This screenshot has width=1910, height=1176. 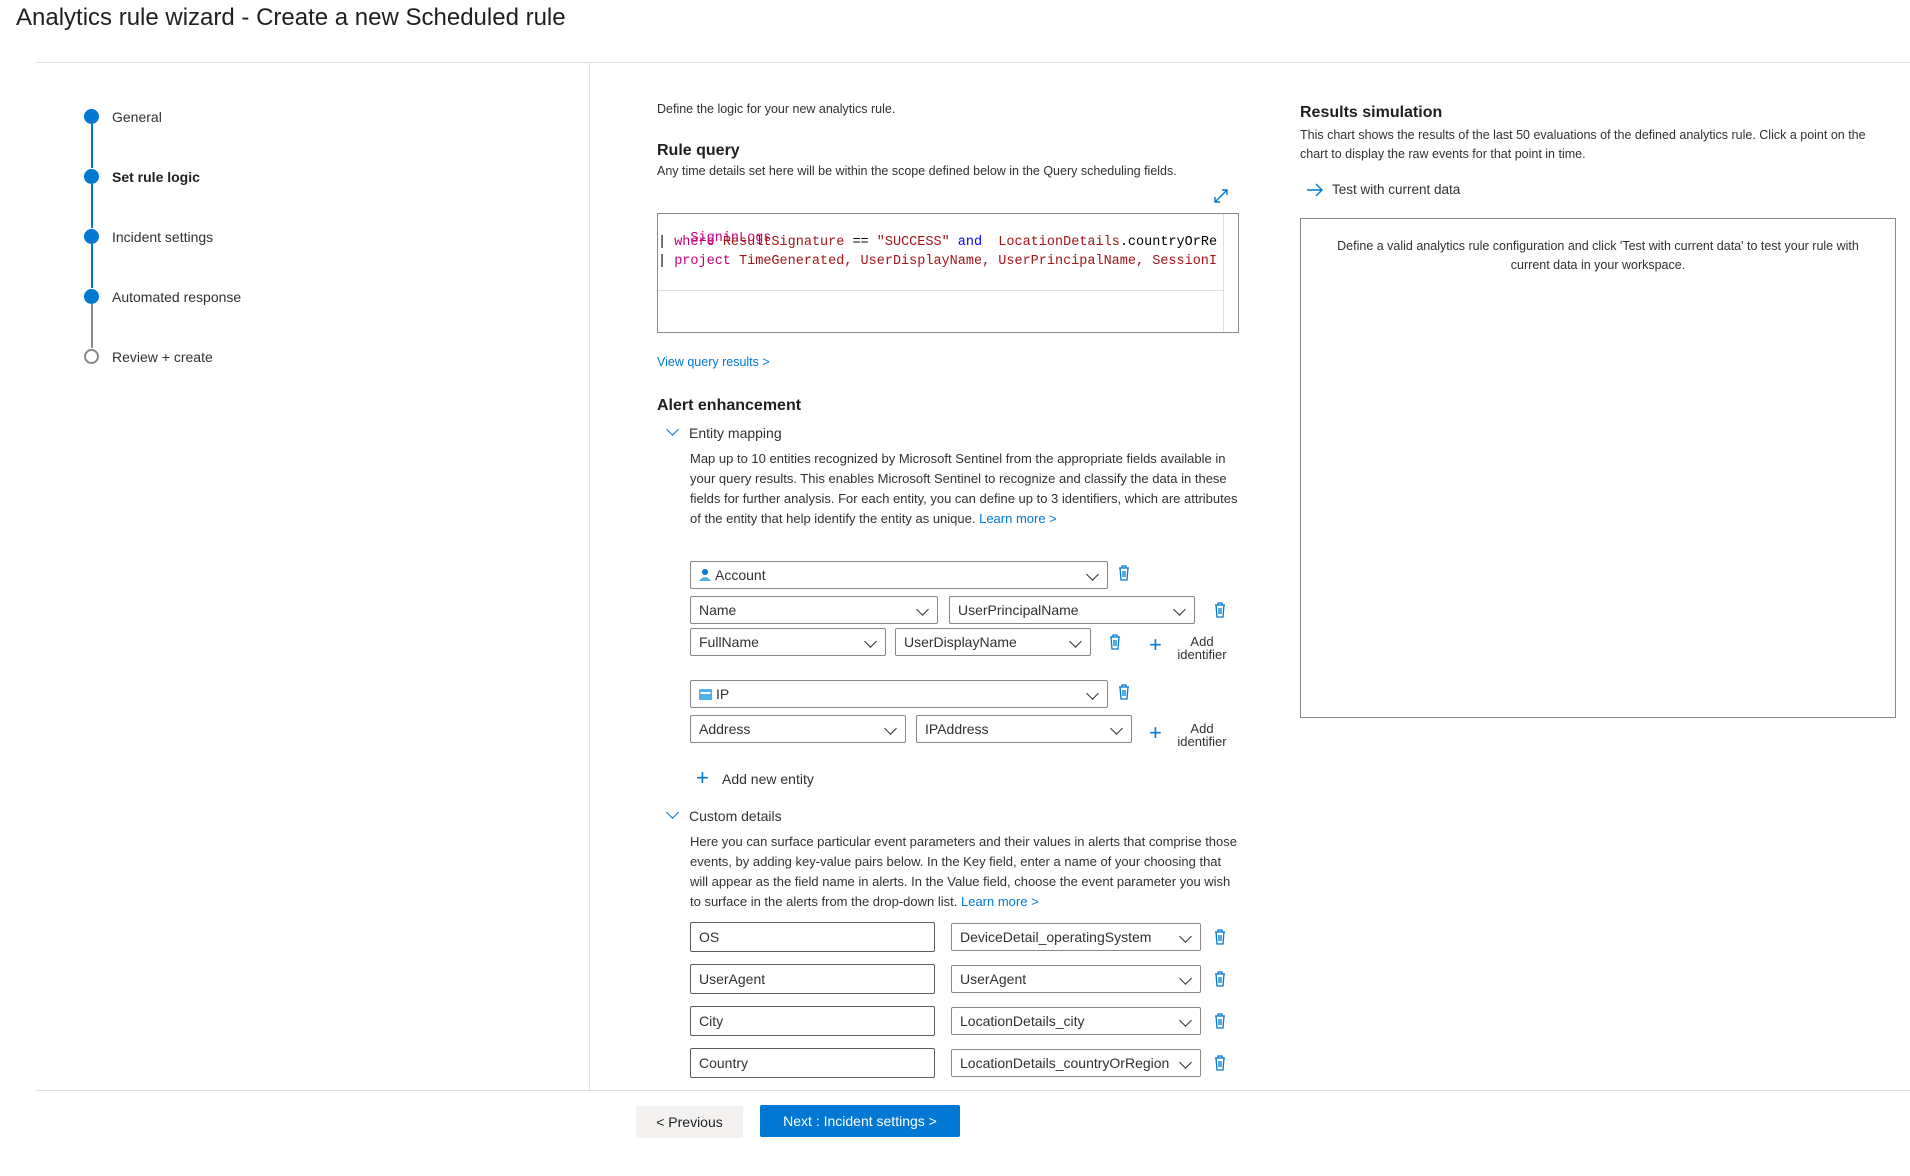 I want to click on custom-detail-value-select: DeviceDetail_operatingSystem, so click(x=1076, y=937).